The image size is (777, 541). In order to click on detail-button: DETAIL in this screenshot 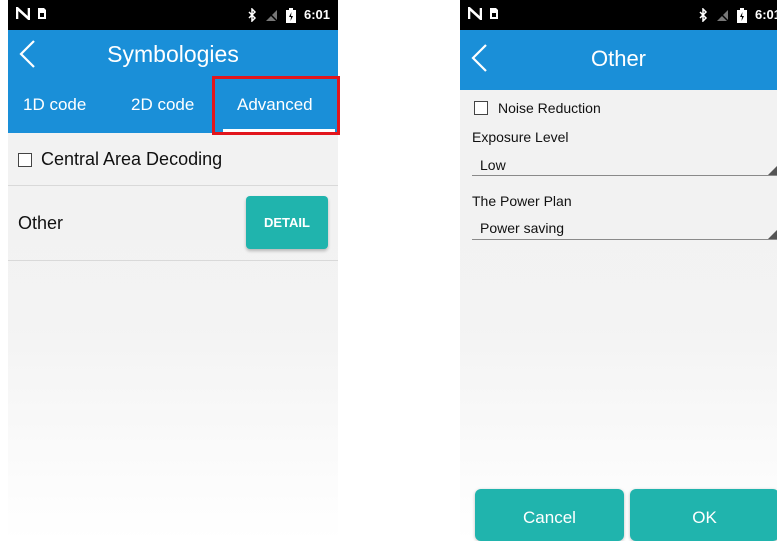, I will do `click(287, 222)`.